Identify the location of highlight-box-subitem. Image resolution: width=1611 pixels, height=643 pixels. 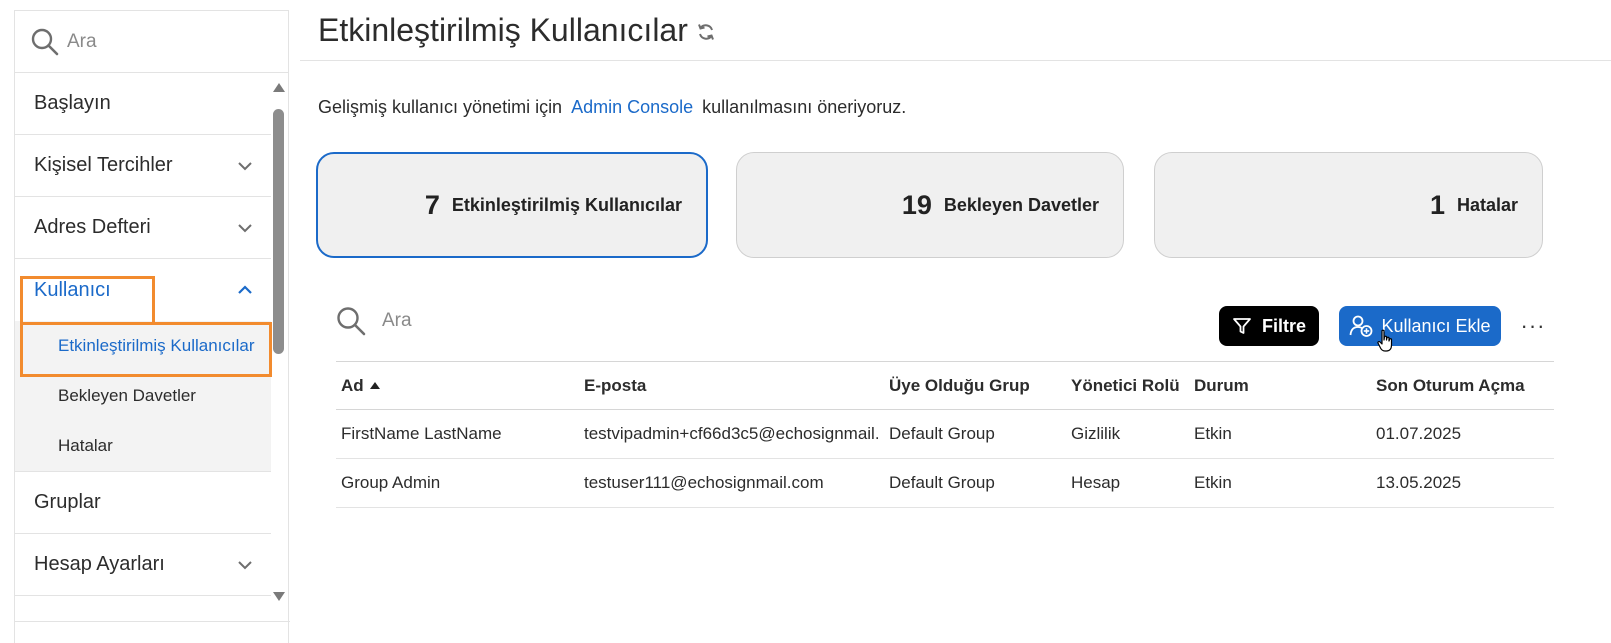
(146, 349).